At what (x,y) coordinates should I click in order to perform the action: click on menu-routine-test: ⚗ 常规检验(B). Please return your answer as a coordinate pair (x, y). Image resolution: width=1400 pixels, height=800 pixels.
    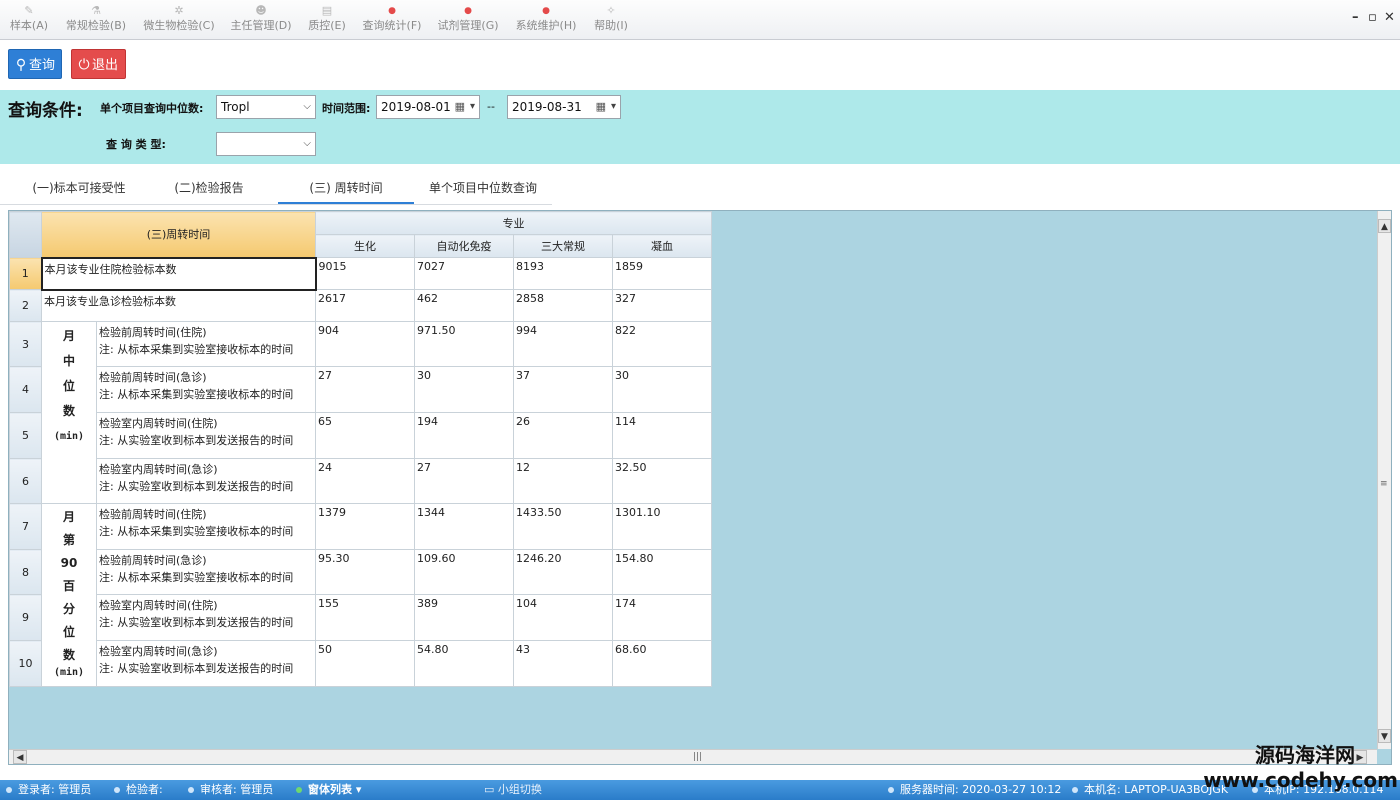
    Looking at the image, I should click on (96, 20).